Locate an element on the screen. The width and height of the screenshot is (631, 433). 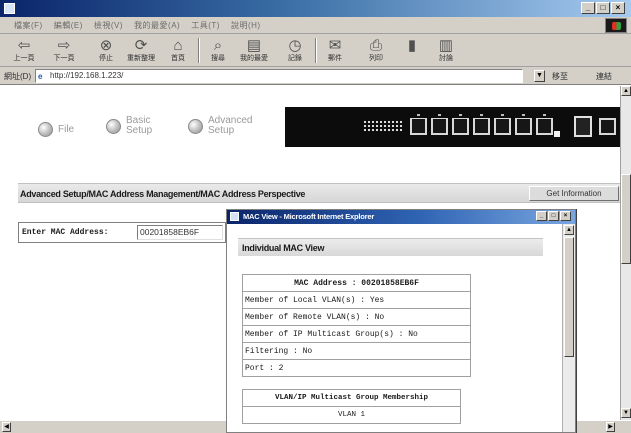
page-icon: e is located at coordinates (40, 76).